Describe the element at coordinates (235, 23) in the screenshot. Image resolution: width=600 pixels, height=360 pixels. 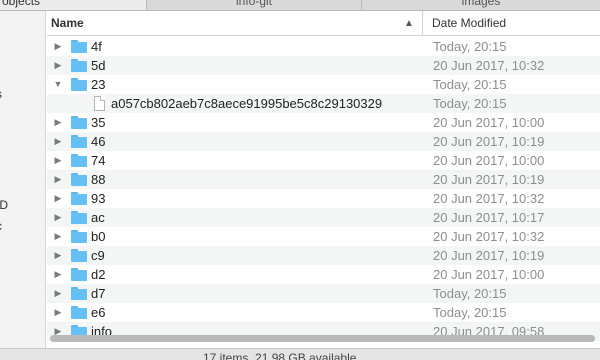
I see `name-column-header: Name` at that location.